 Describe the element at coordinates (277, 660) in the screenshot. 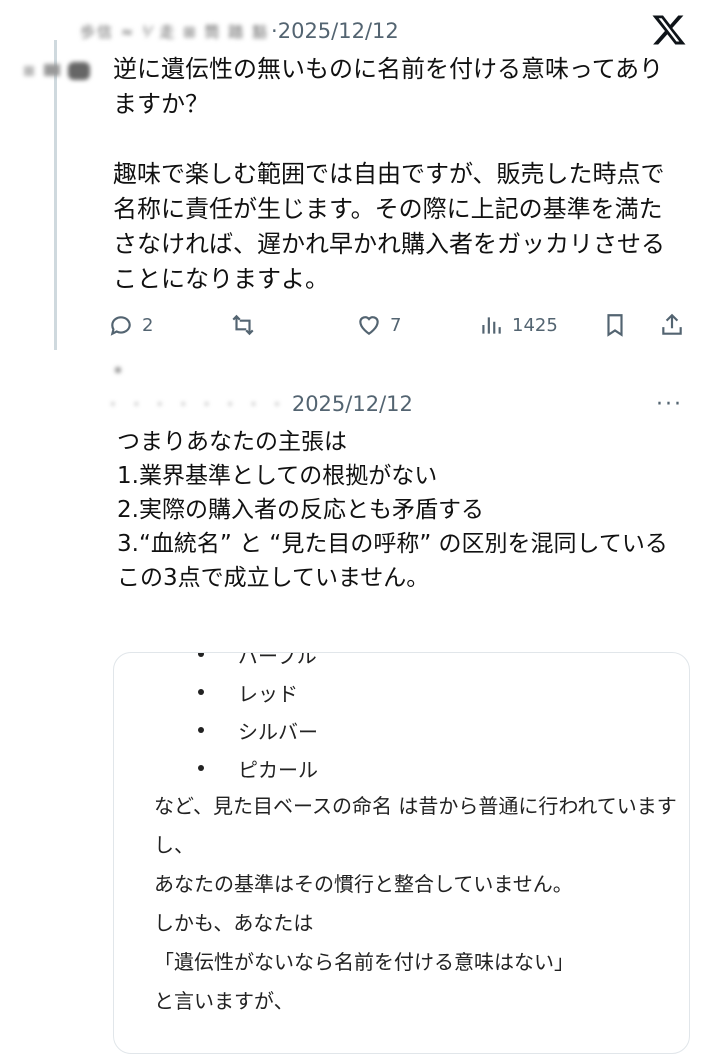

I see `list-item-label: パープル` at that location.